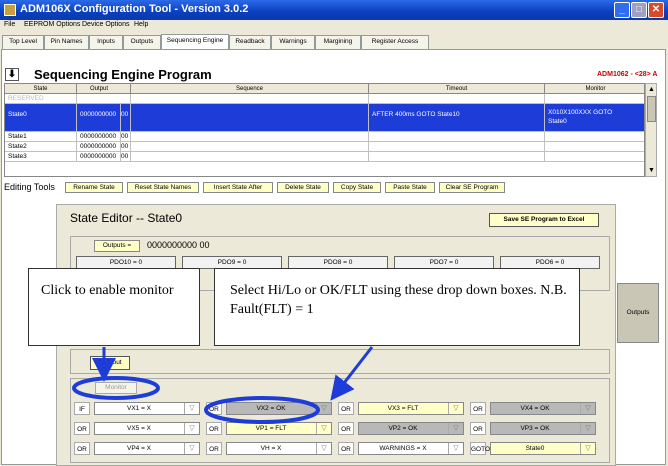  What do you see at coordinates (106, 42) in the screenshot?
I see `tab-inputs: Inputs` at bounding box center [106, 42].